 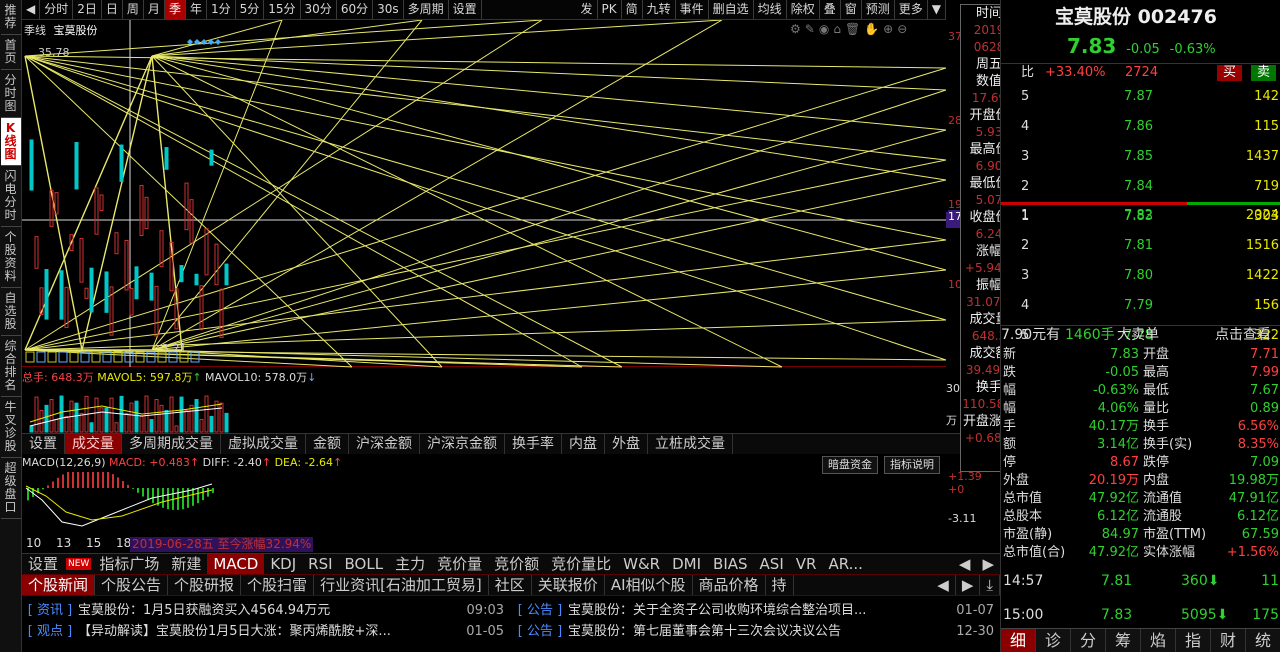 I want to click on hand-icon: ✋, so click(x=871, y=29).